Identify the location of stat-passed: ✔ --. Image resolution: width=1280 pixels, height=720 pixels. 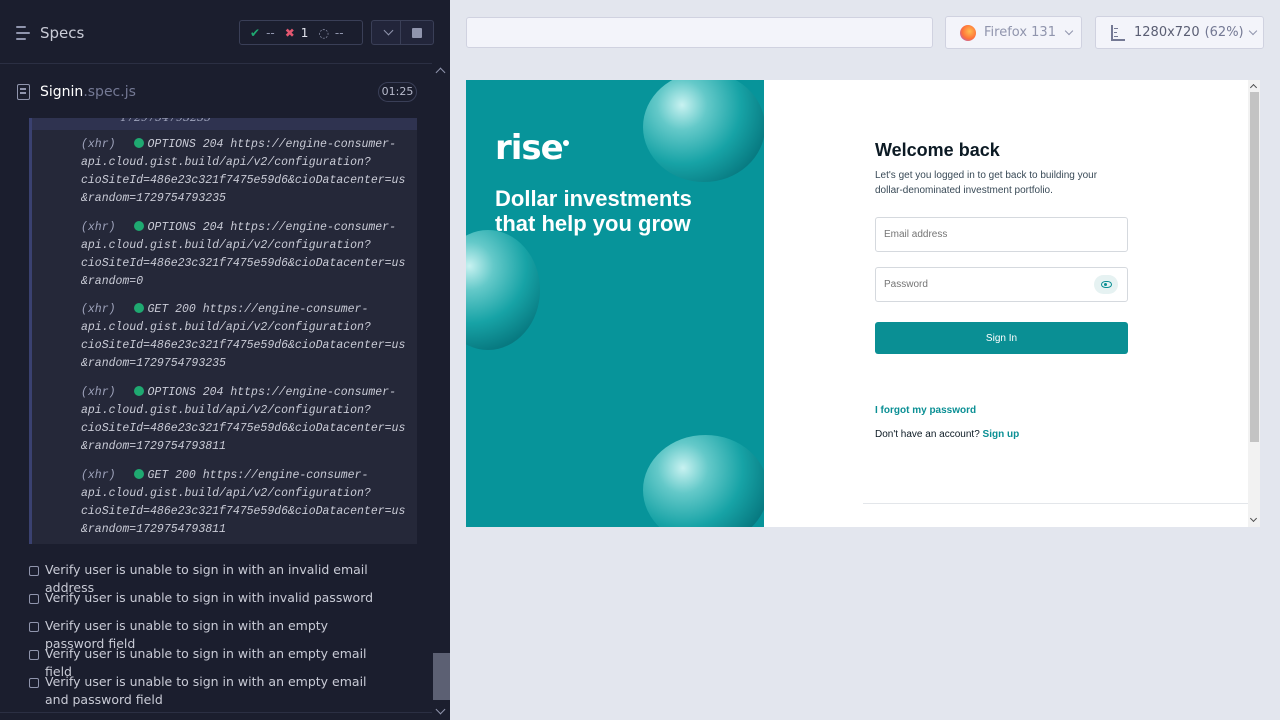
(262, 32).